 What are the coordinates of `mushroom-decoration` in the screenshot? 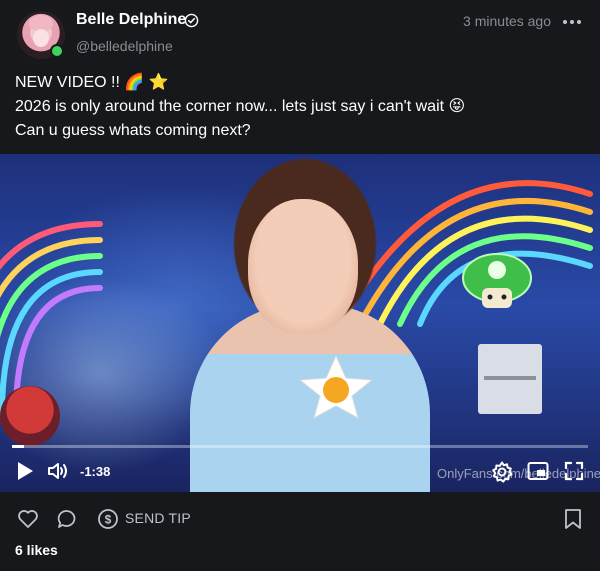 It's located at (497, 280).